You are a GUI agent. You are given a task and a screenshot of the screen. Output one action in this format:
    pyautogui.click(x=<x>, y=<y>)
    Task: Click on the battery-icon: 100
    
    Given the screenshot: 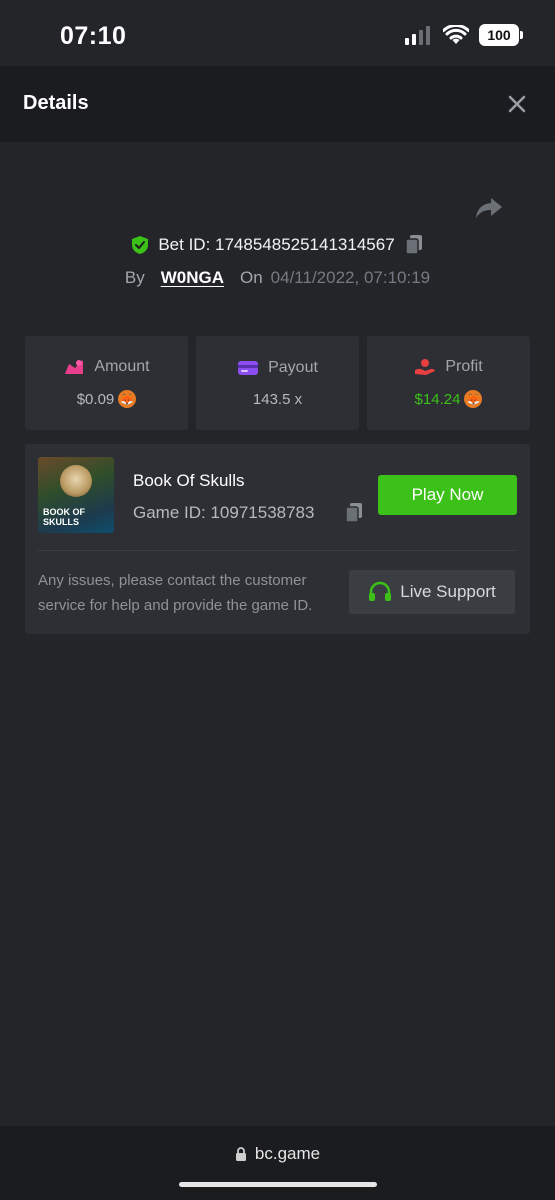 What is the action you would take?
    pyautogui.click(x=501, y=35)
    